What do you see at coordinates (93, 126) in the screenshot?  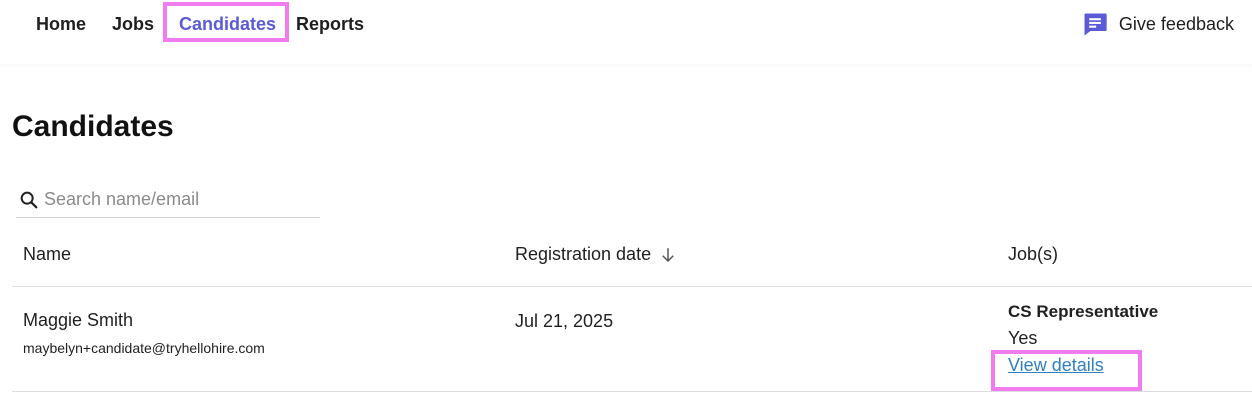 I see `page-title: Candidates` at bounding box center [93, 126].